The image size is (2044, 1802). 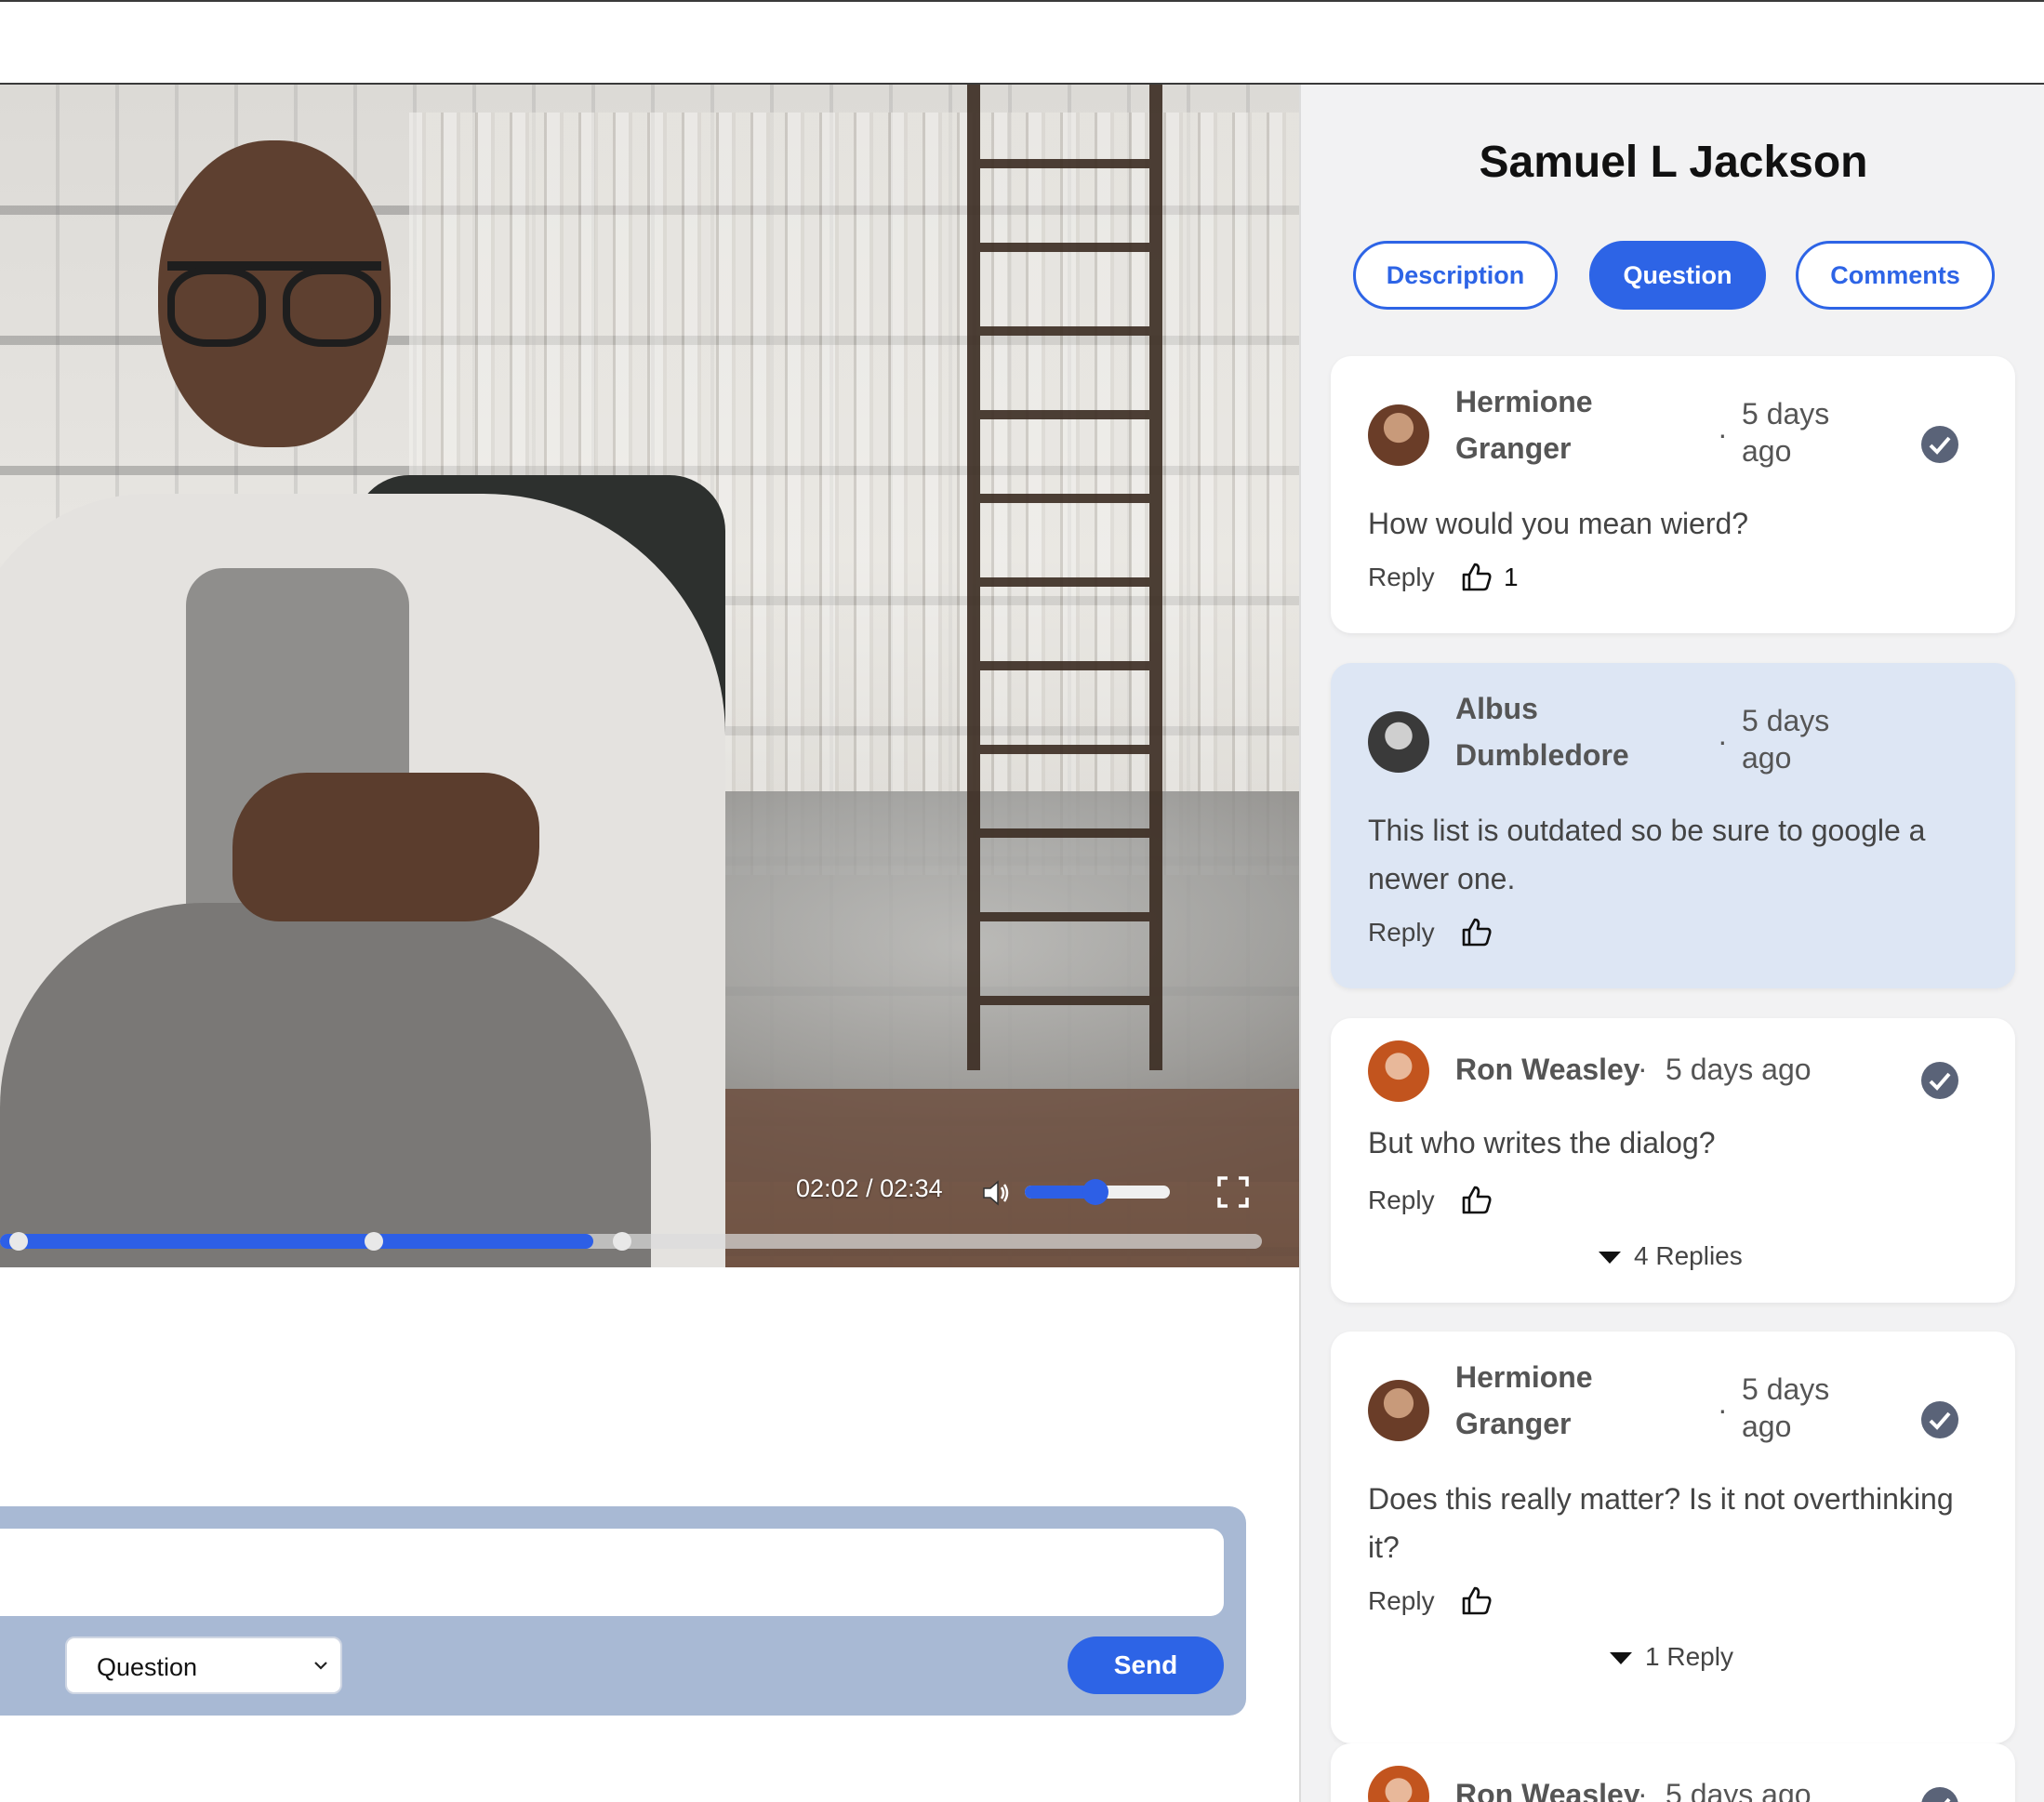 I want to click on replies-toggle: 1 Reply, so click(x=1671, y=1657).